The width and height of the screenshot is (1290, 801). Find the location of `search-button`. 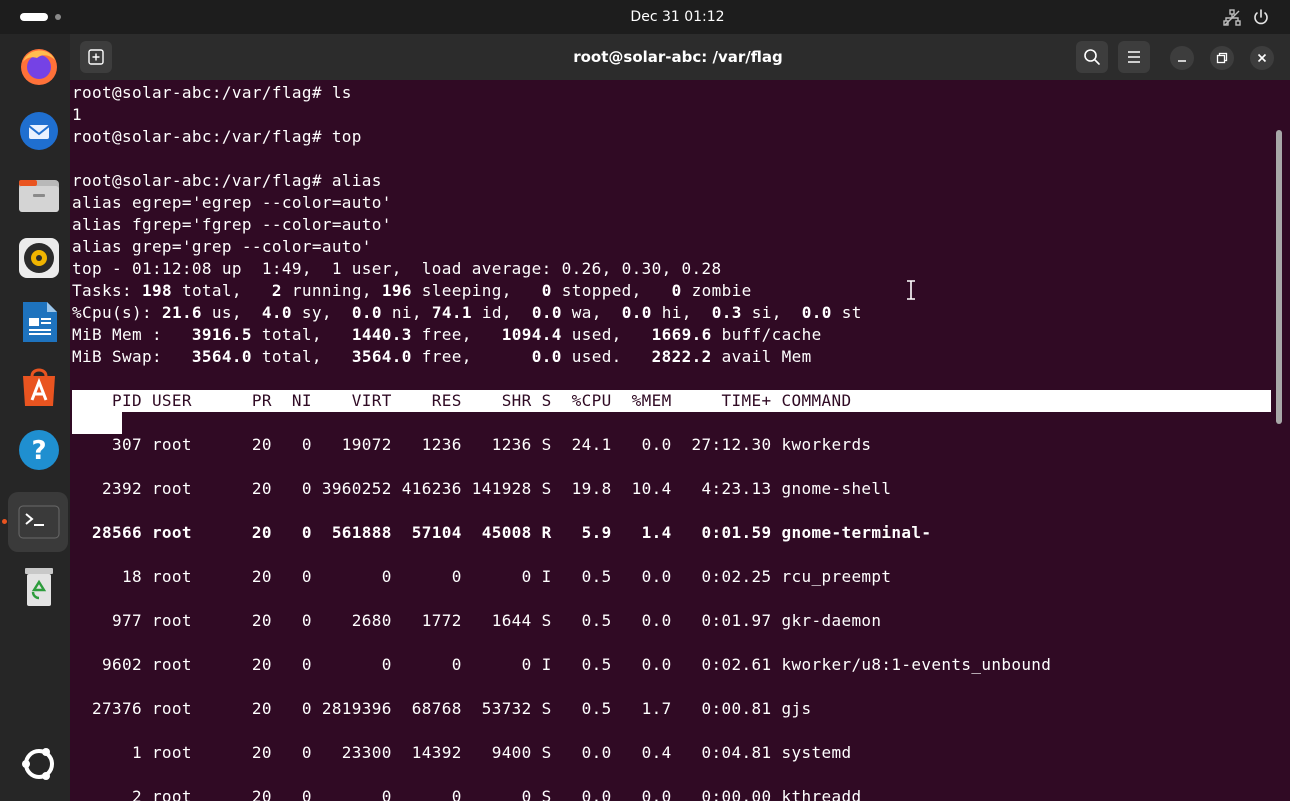

search-button is located at coordinates (1092, 57).